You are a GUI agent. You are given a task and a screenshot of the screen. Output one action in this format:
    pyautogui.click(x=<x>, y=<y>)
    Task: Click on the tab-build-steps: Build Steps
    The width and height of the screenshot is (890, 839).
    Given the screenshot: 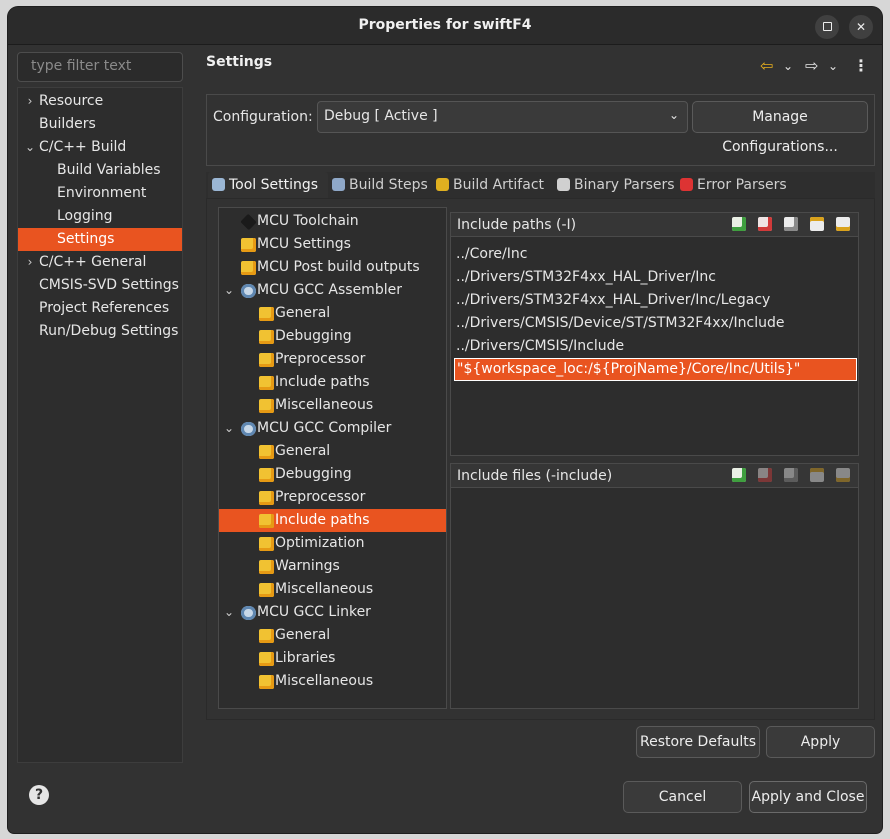 What is the action you would take?
    pyautogui.click(x=380, y=185)
    